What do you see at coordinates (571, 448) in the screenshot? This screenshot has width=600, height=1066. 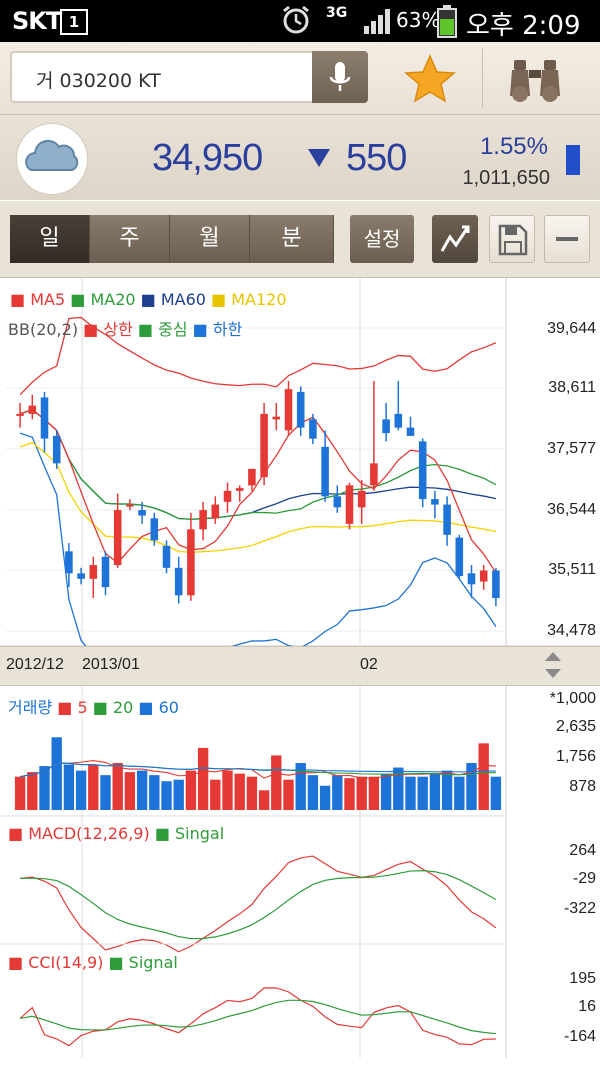 I see `price-tick: 37,577` at bounding box center [571, 448].